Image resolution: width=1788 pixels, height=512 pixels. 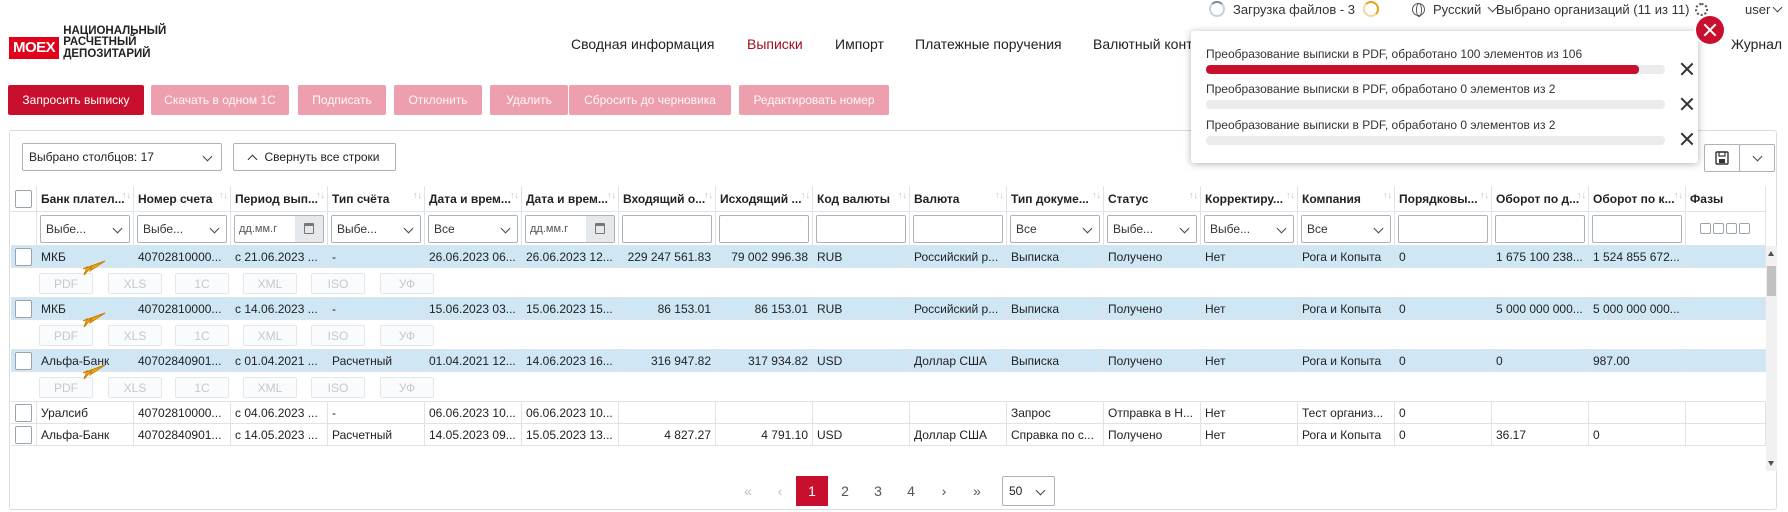 I want to click on edit-number-button: Редактировать номер, so click(x=814, y=100).